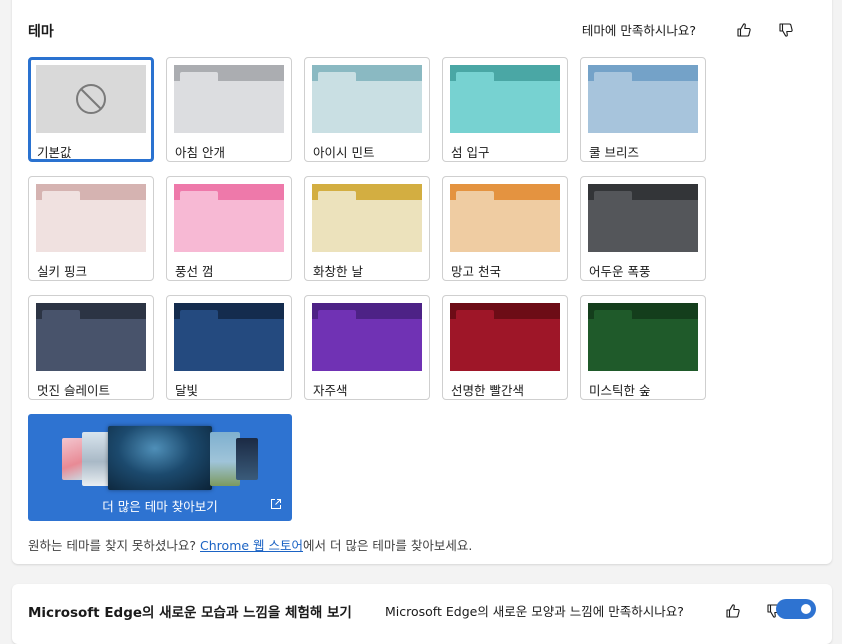  Describe the element at coordinates (62, 271) in the screenshot. I see `theme-tile-label: 실키 핑크` at that location.